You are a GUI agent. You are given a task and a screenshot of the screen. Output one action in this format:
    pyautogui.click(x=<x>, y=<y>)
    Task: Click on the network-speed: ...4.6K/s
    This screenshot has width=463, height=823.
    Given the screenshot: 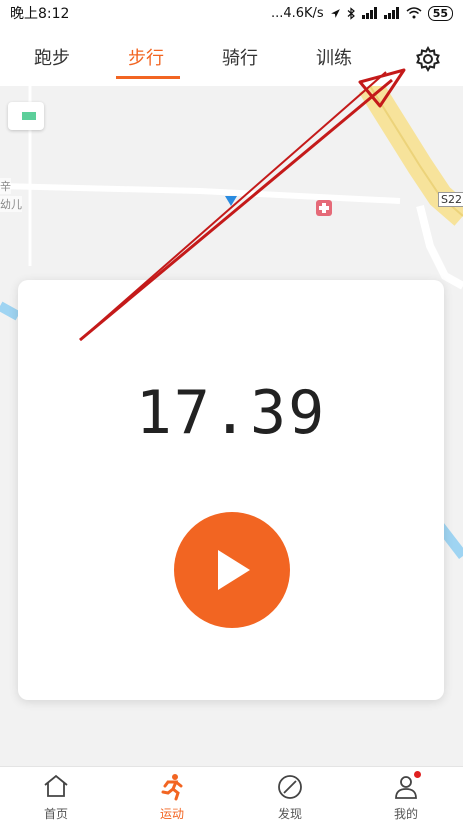 What is the action you would take?
    pyautogui.click(x=297, y=13)
    